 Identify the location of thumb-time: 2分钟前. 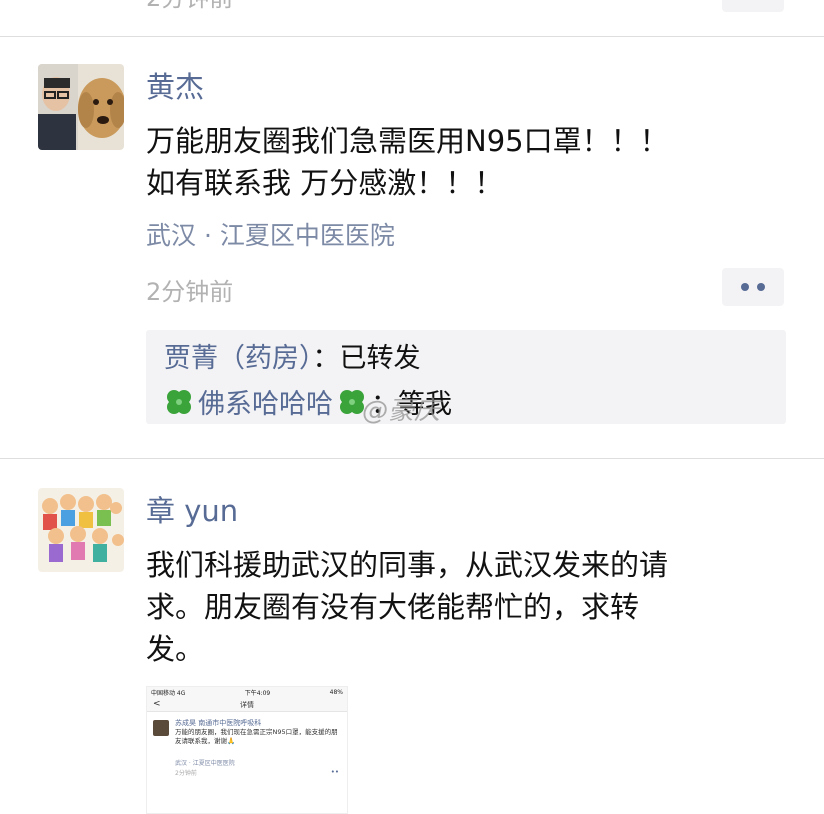
(186, 773).